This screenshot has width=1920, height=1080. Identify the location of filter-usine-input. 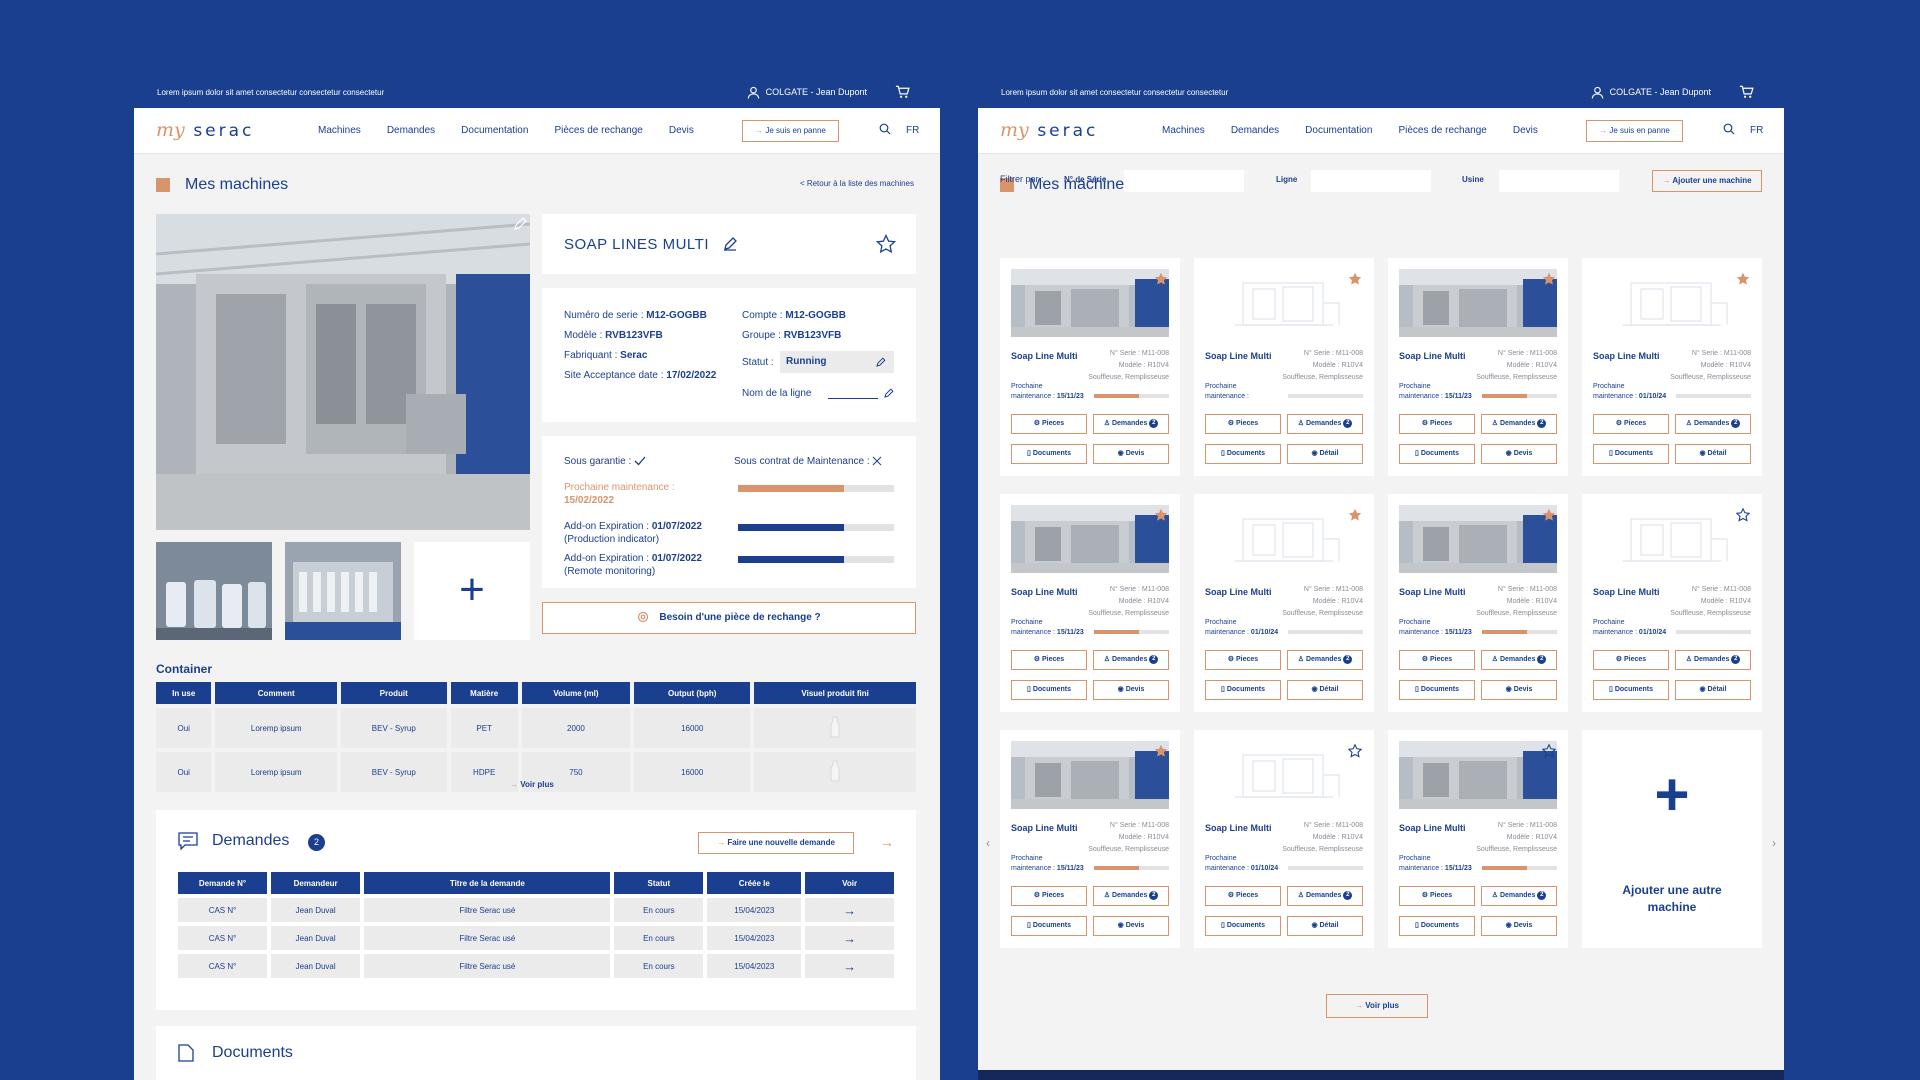
(1559, 181).